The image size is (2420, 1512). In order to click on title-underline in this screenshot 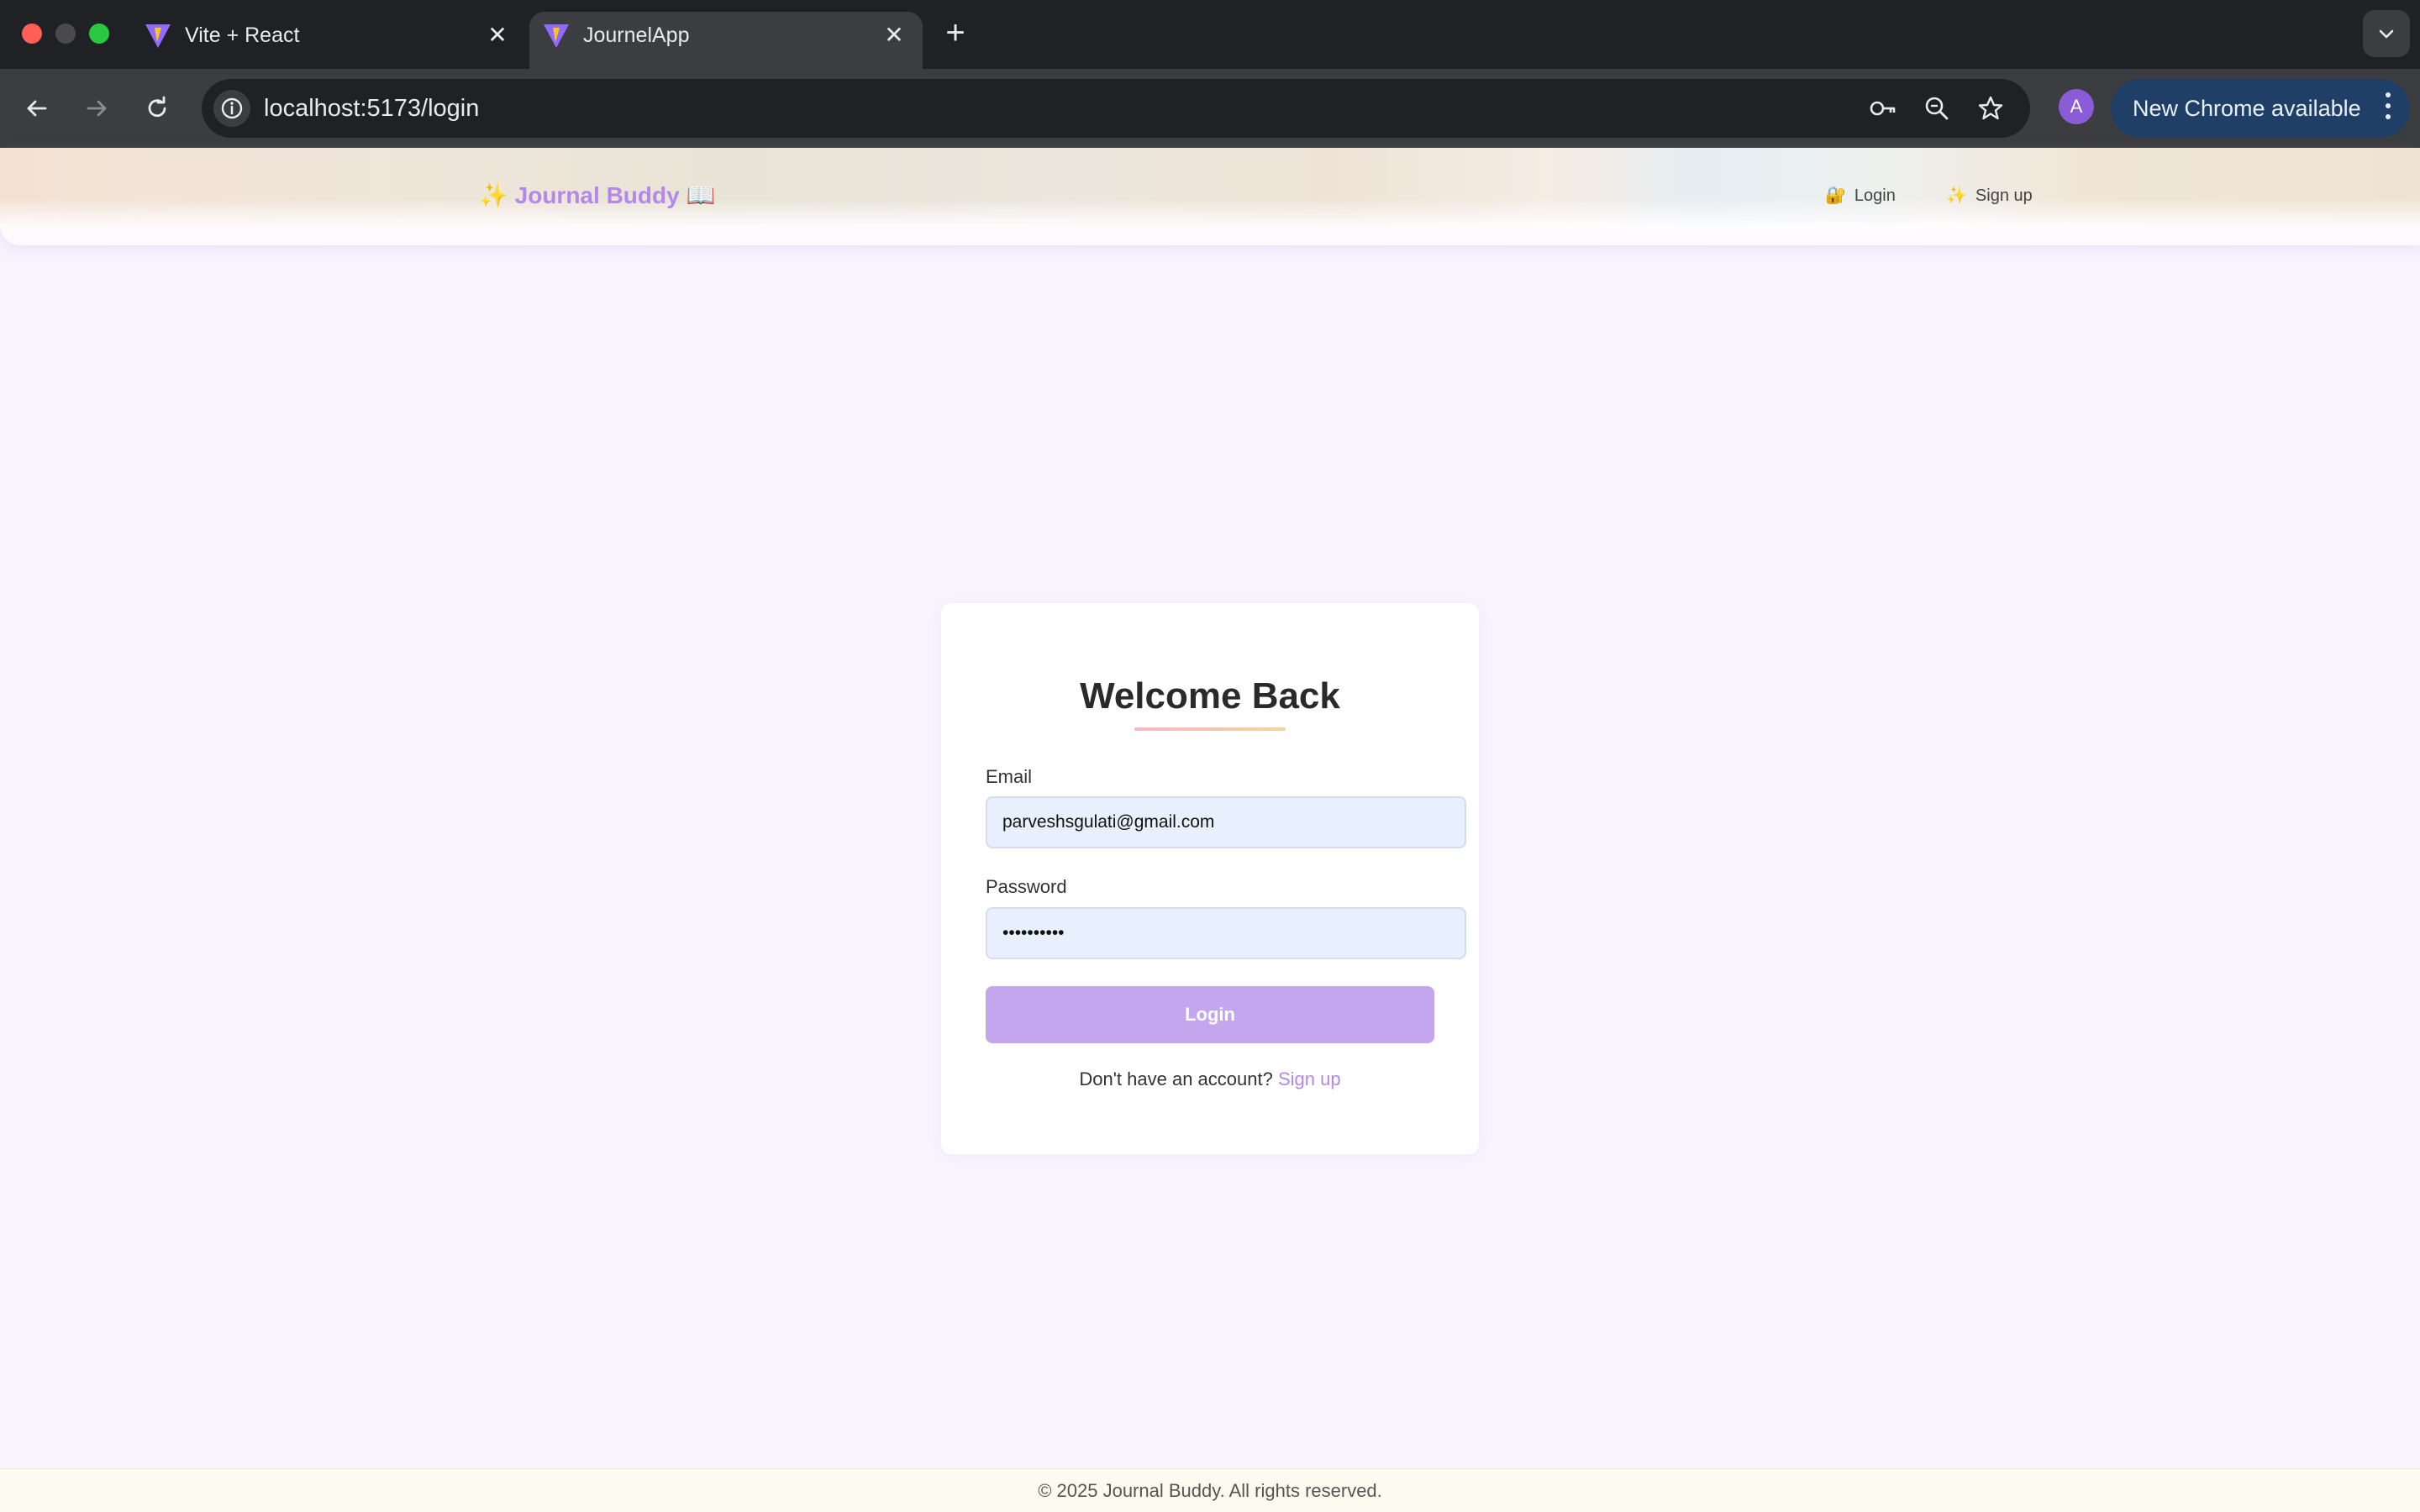, I will do `click(1210, 729)`.